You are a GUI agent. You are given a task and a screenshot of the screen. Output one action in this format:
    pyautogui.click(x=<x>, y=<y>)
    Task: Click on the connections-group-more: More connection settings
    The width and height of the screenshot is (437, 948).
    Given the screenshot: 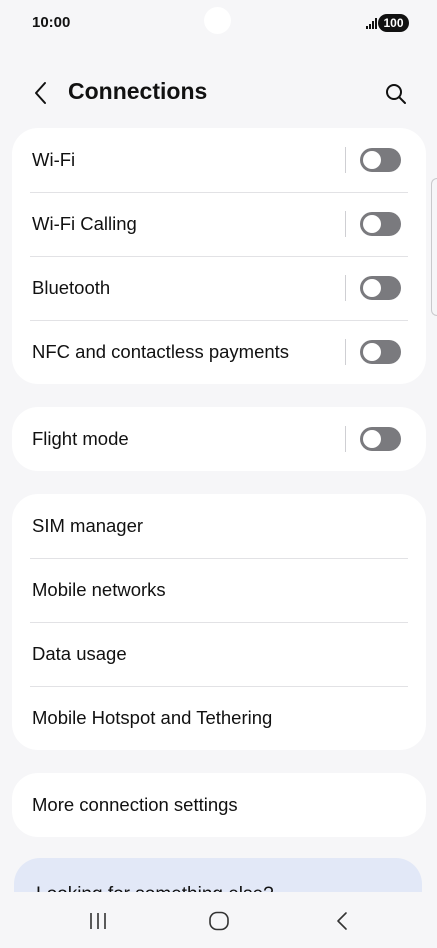 What is the action you would take?
    pyautogui.click(x=219, y=805)
    